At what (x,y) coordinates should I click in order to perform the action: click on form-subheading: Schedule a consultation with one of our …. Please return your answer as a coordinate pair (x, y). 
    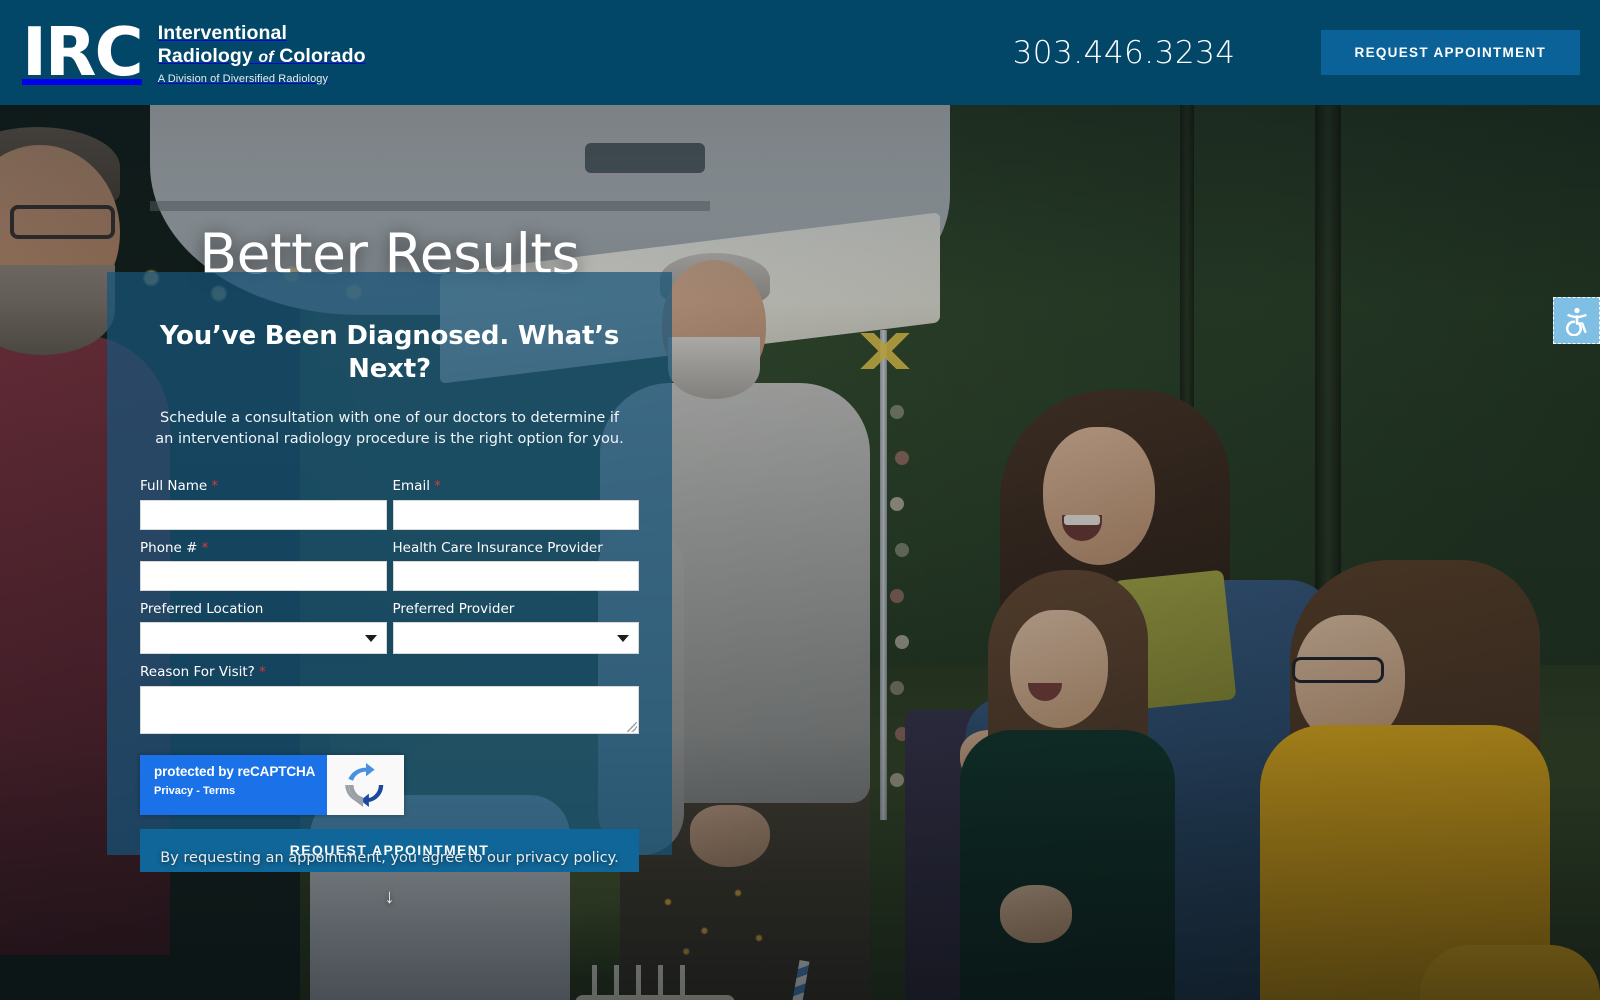
    Looking at the image, I should click on (389, 428).